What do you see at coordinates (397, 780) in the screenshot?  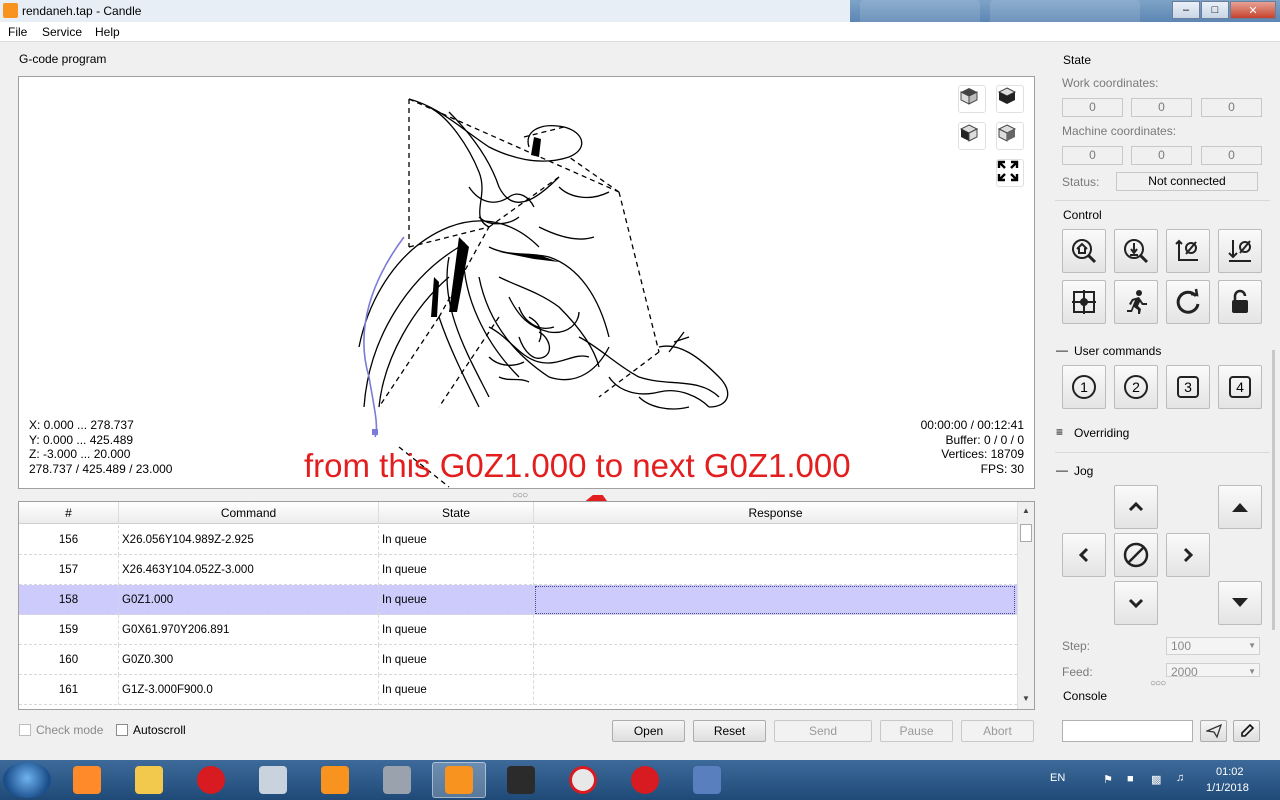 I see `taskbar-joystick` at bounding box center [397, 780].